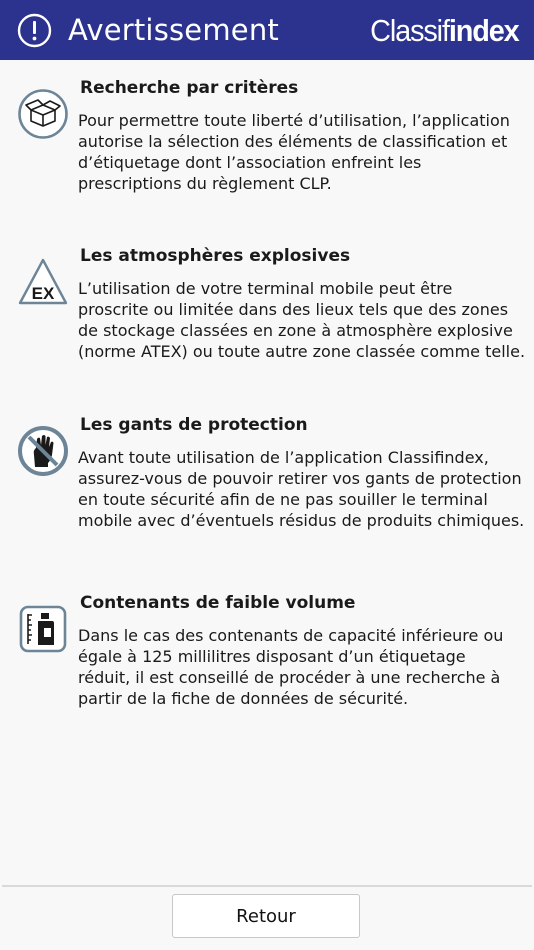  Describe the element at coordinates (266, 916) in the screenshot. I see `back-button: Retour` at that location.